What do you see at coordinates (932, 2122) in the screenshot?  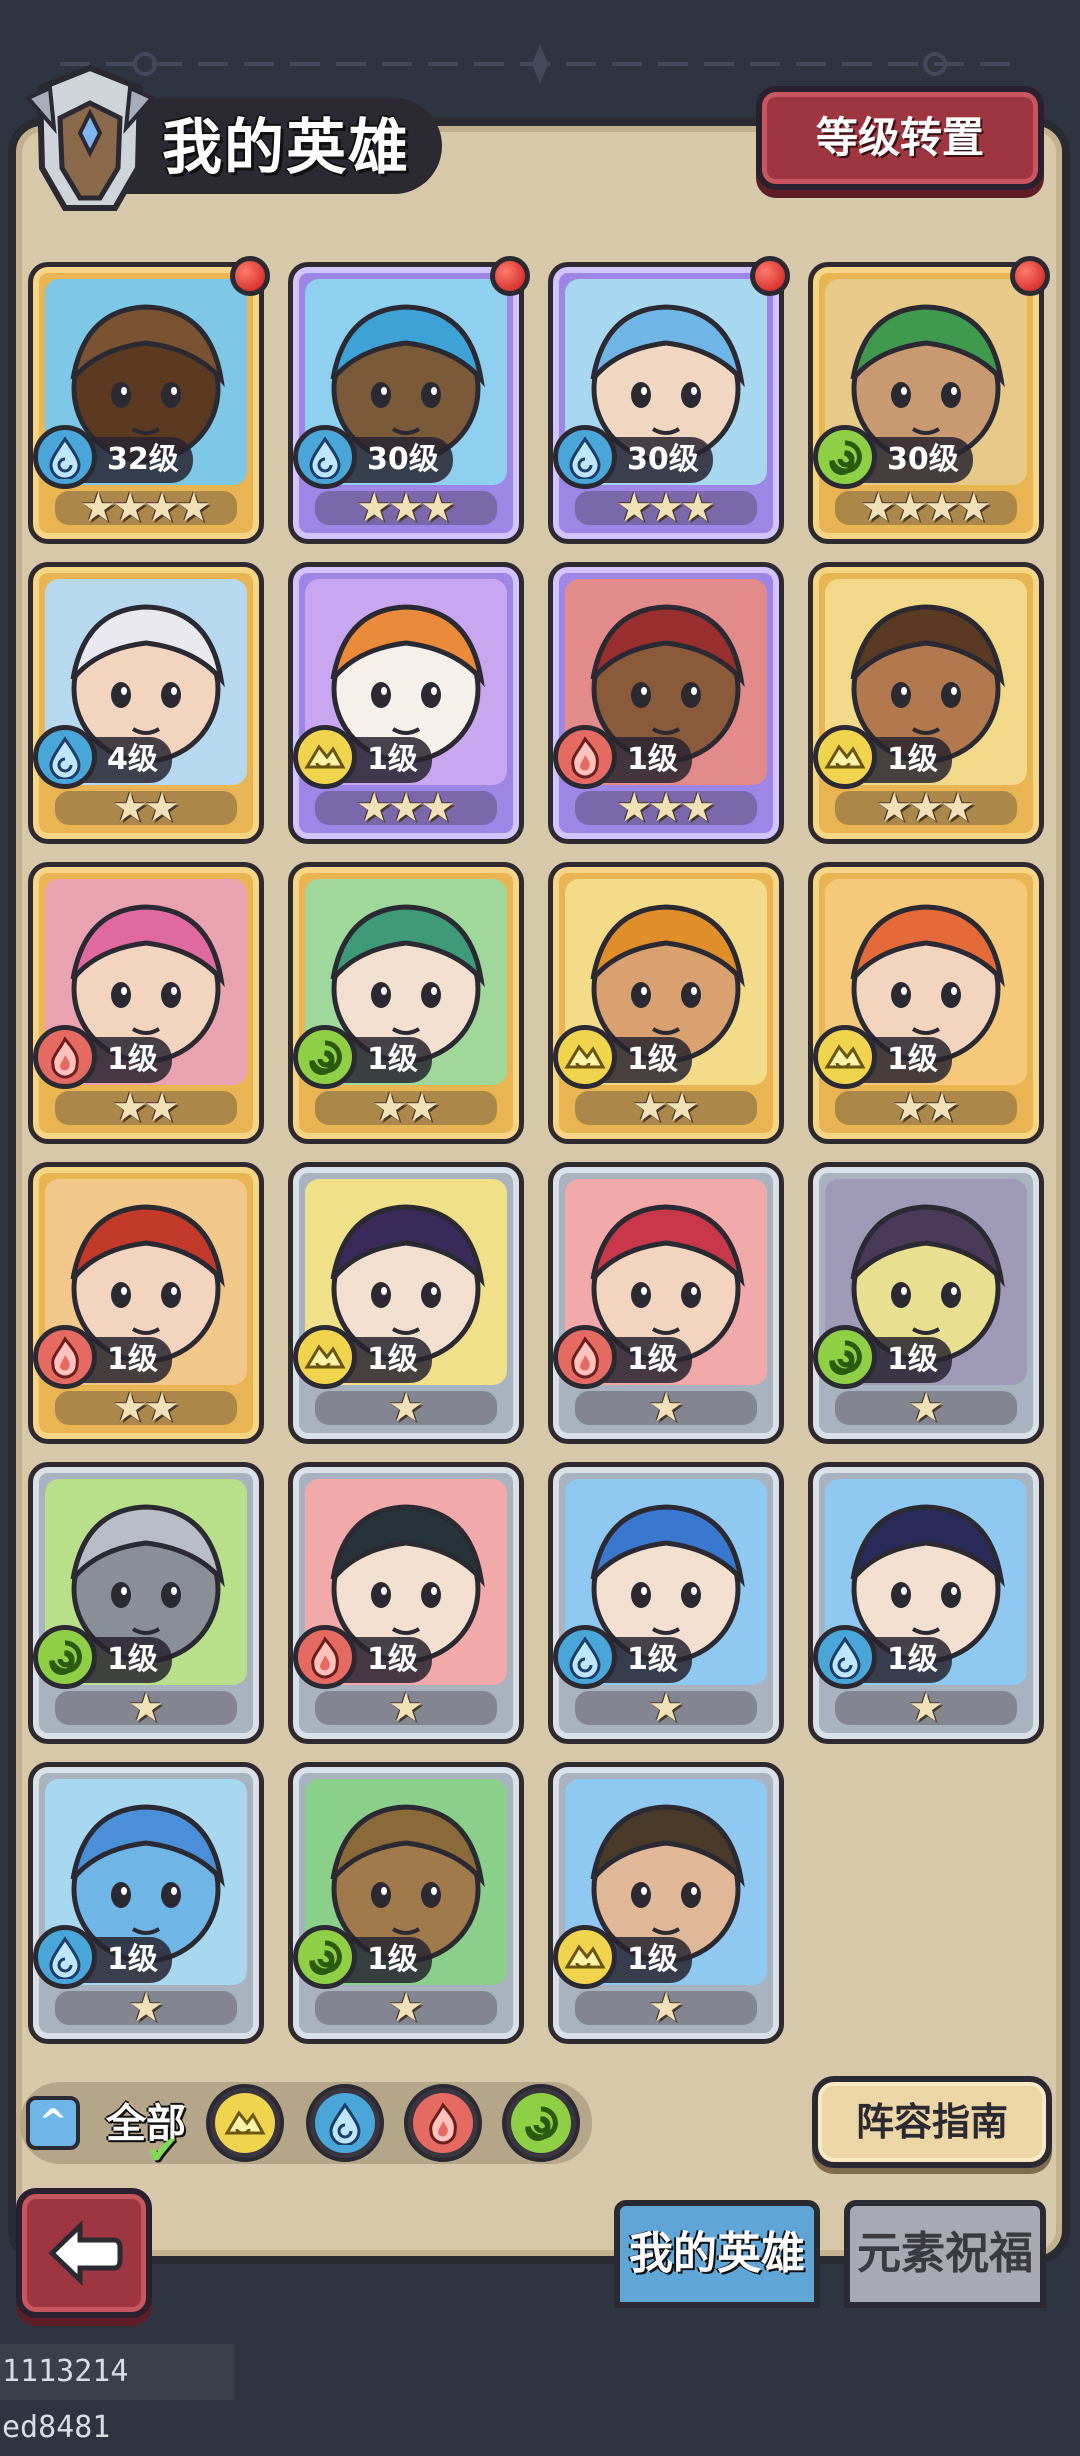 I see `lineup-guide-button: 阵容指南` at bounding box center [932, 2122].